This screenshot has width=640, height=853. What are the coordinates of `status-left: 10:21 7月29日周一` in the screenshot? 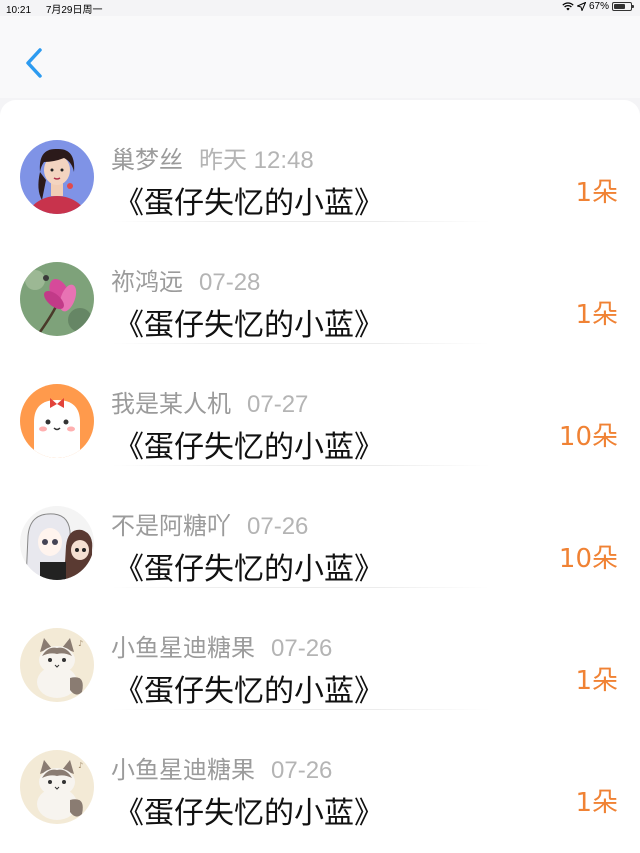 It's located at (60, 8).